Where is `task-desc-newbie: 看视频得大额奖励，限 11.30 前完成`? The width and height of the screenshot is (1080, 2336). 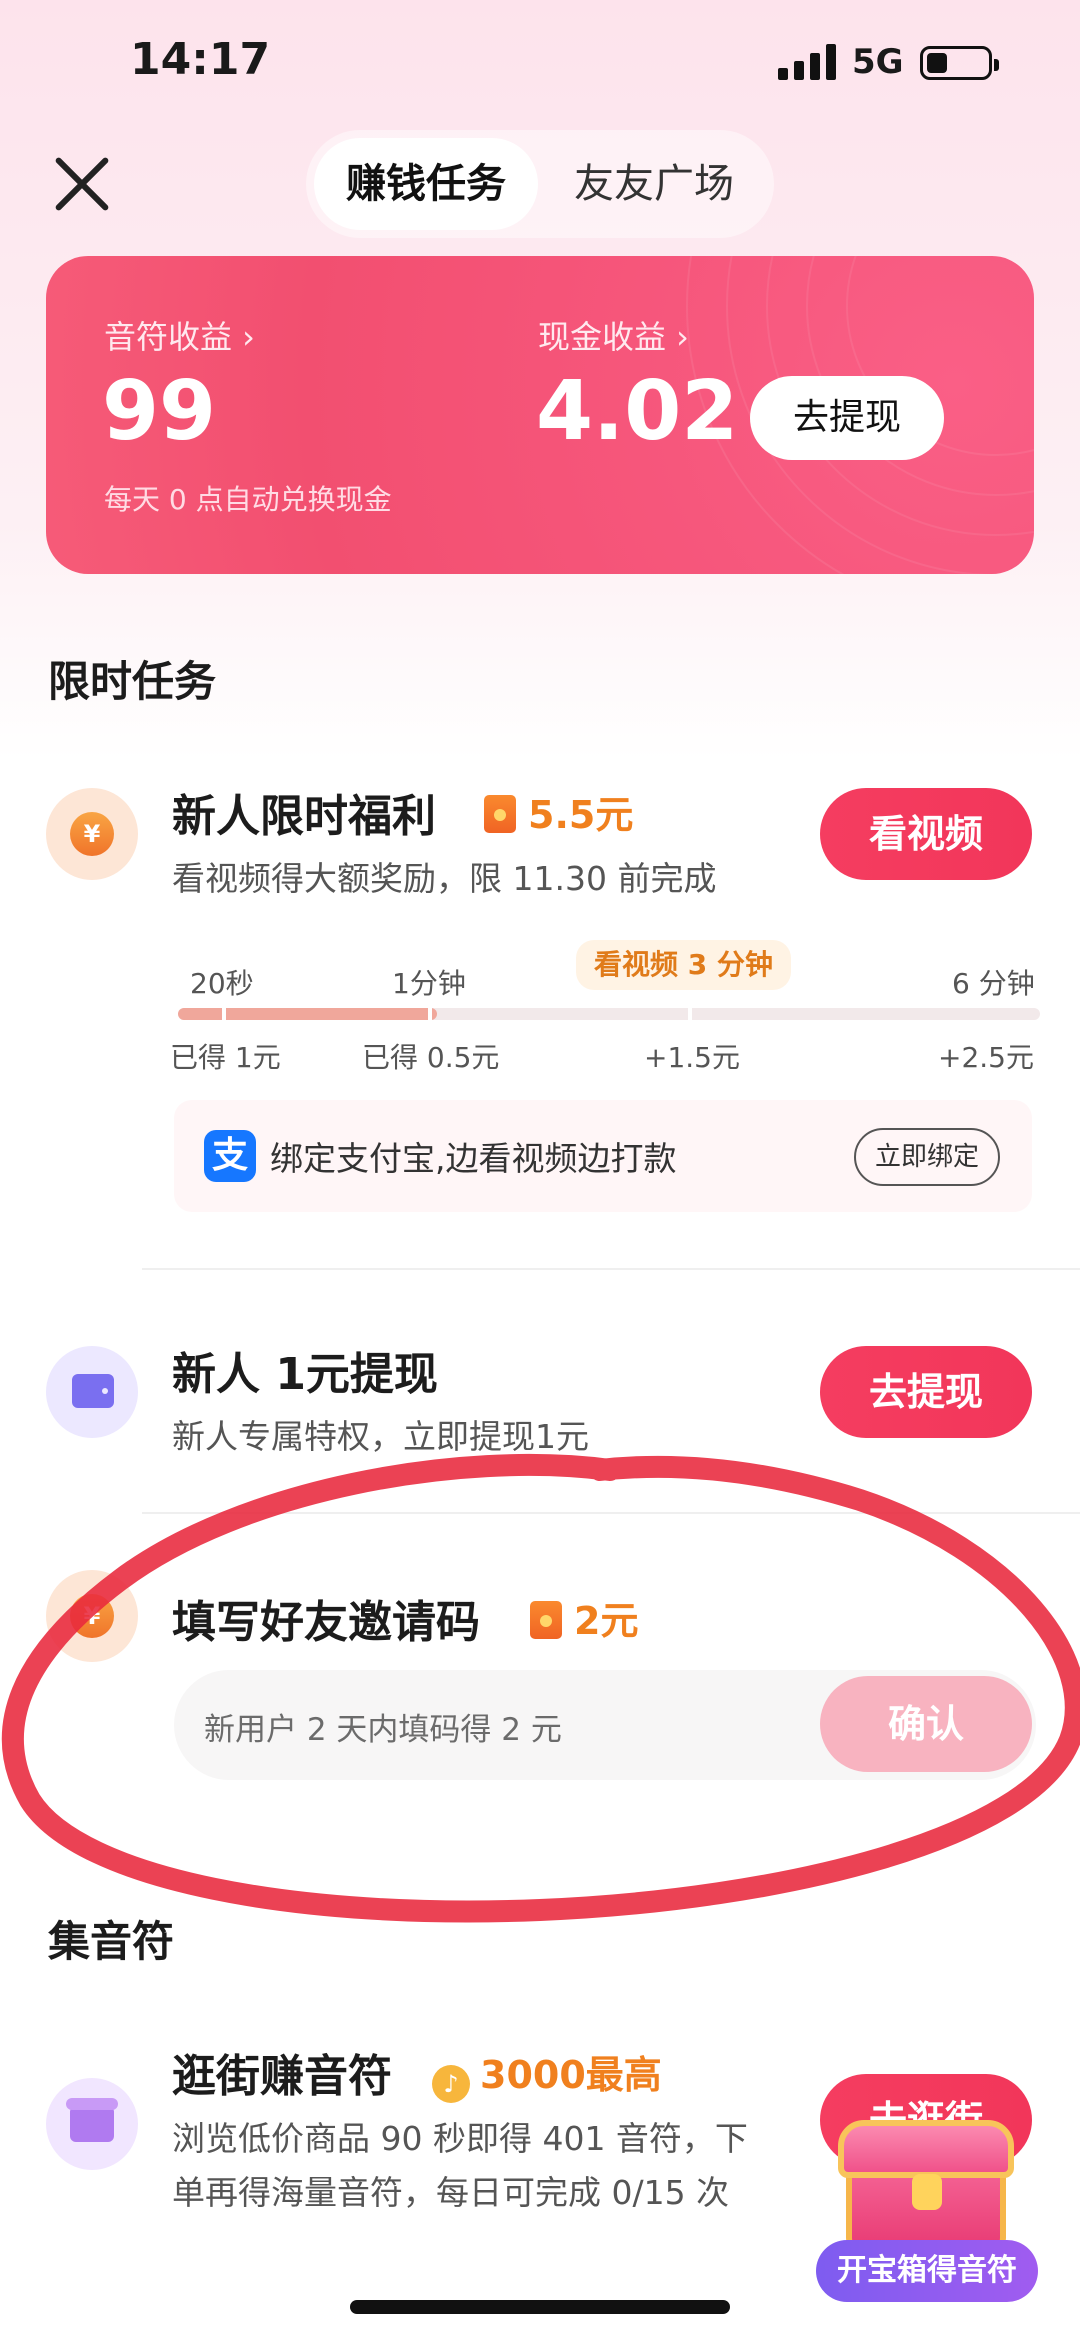 task-desc-newbie: 看视频得大额奖励，限 11.30 前完成 is located at coordinates (444, 878).